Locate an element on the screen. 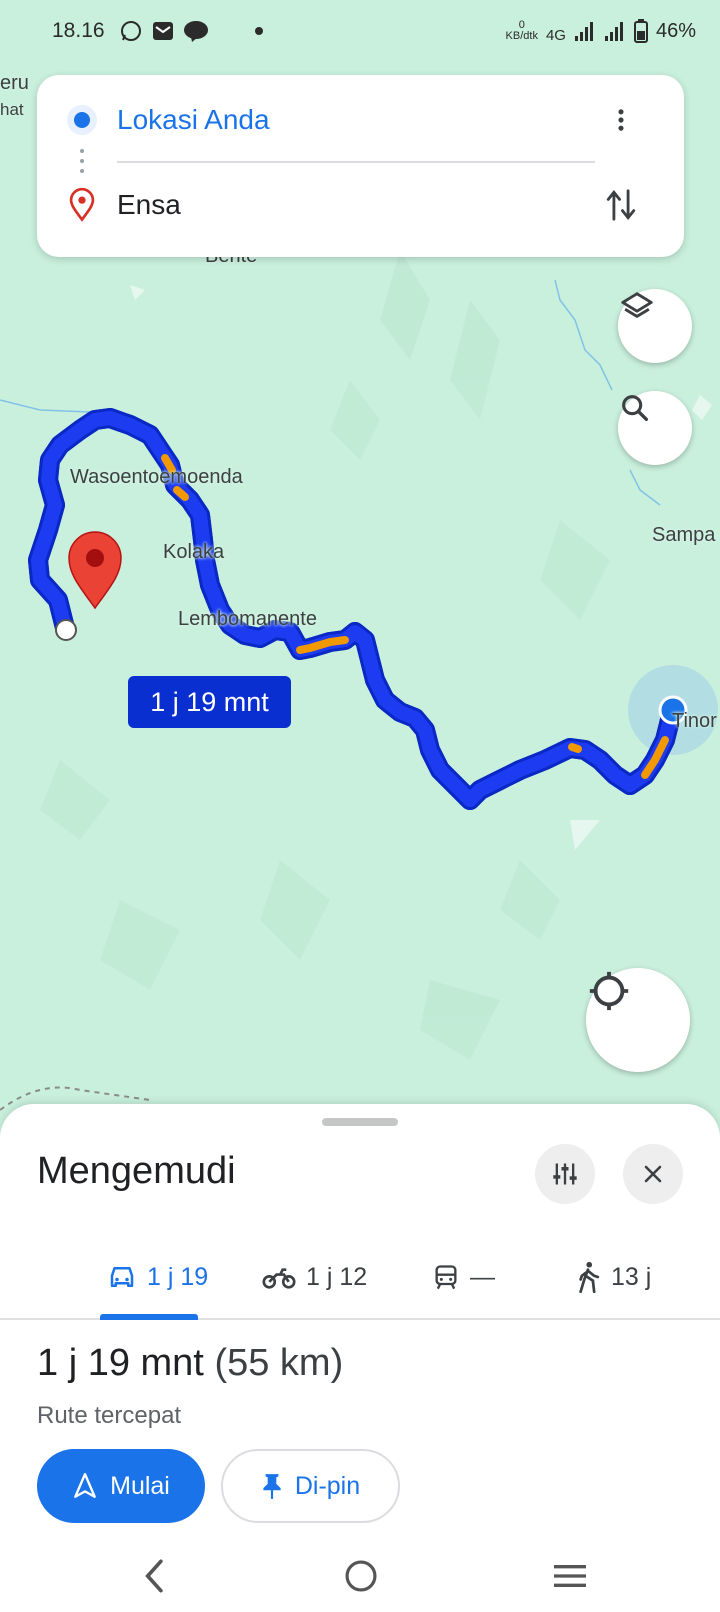 The image size is (720, 1612). map-label-lembomanente: Lembomanente is located at coordinates (247, 619).